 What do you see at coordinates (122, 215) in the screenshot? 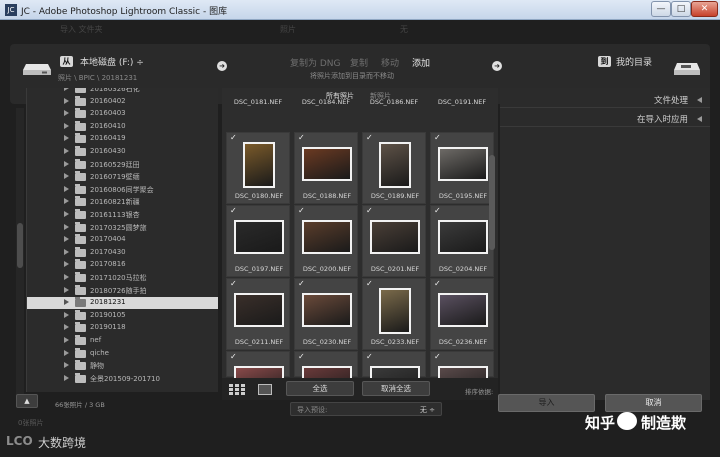
I see `tree-item: 20161113银杏` at bounding box center [122, 215].